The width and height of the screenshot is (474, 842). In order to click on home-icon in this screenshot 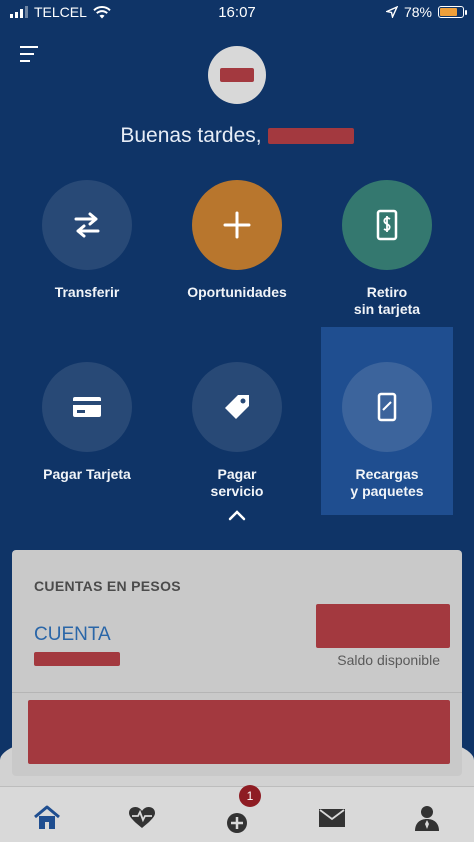, I will do `click(47, 817)`.